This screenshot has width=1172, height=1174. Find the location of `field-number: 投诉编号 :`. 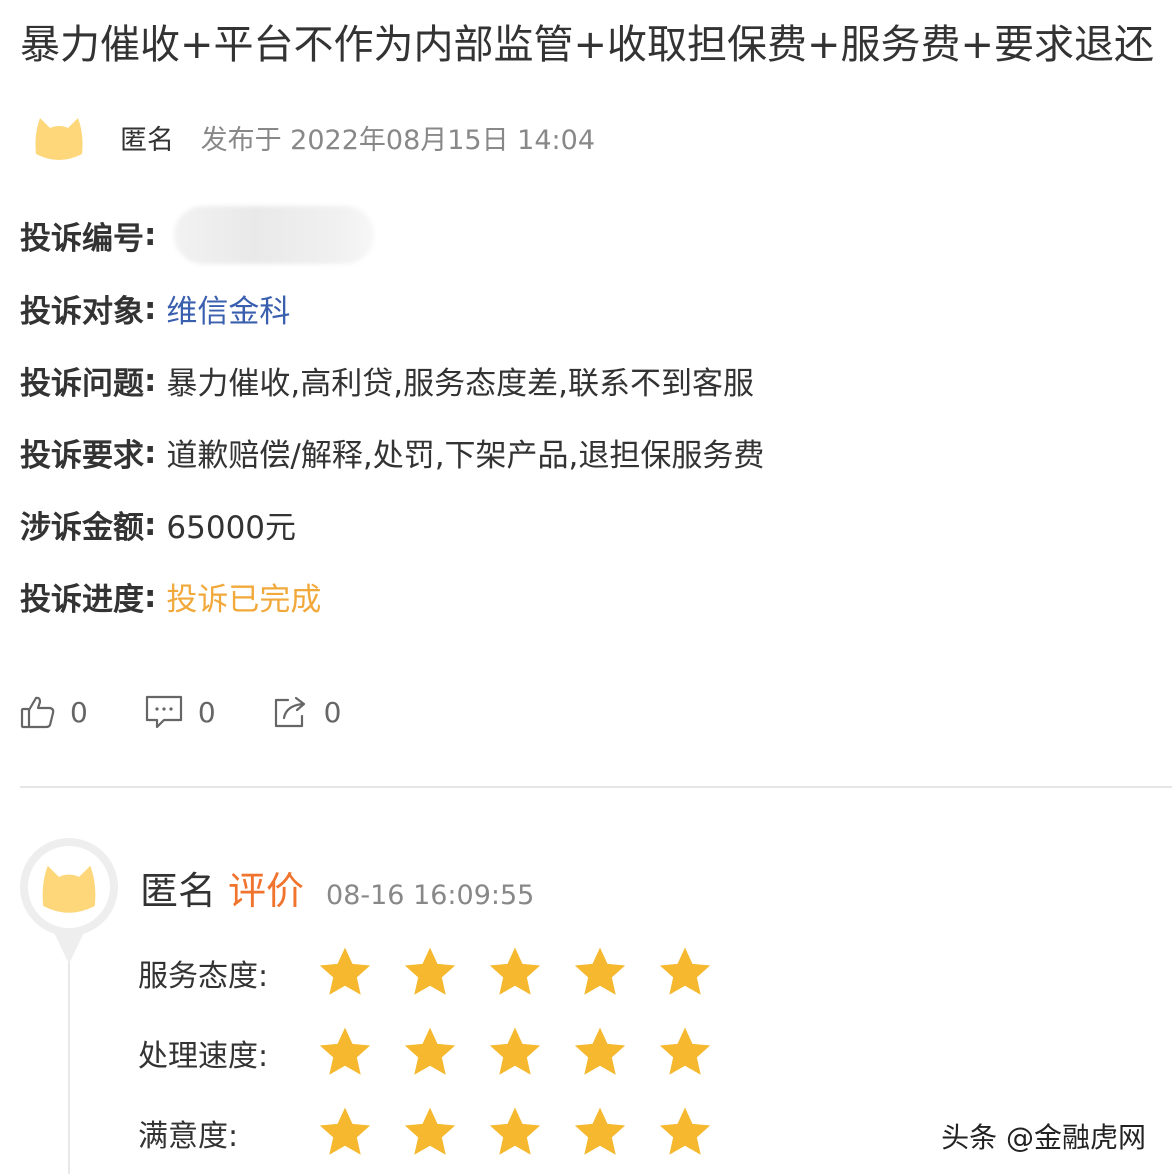

field-number: 投诉编号 : is located at coordinates (197, 235).